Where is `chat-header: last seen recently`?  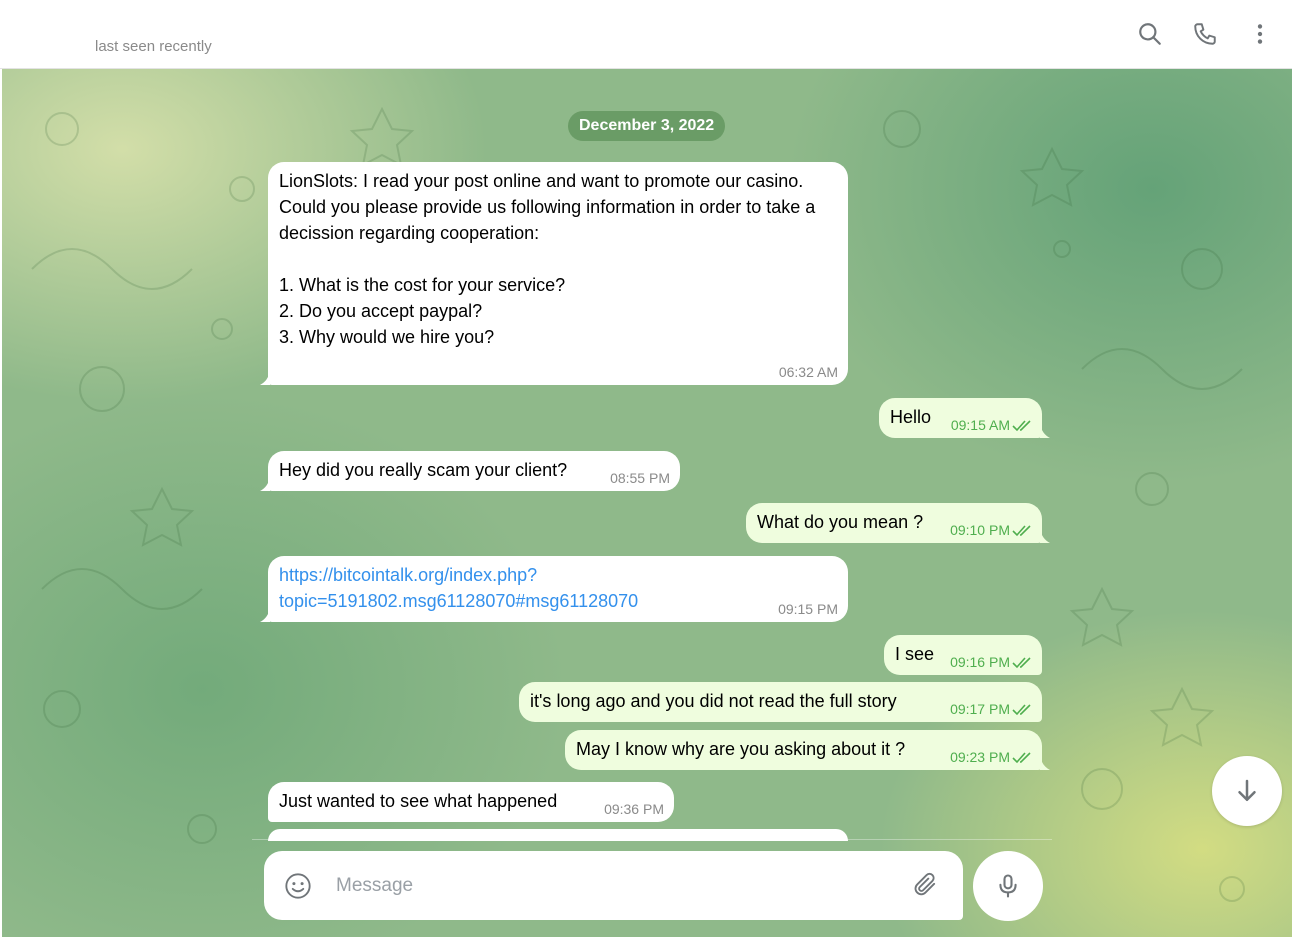
chat-header: last seen recently is located at coordinates (646, 34).